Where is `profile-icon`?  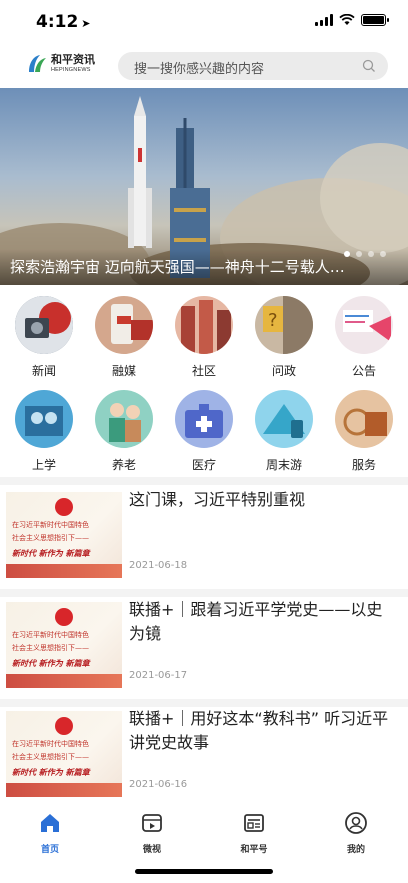 profile-icon is located at coordinates (356, 823).